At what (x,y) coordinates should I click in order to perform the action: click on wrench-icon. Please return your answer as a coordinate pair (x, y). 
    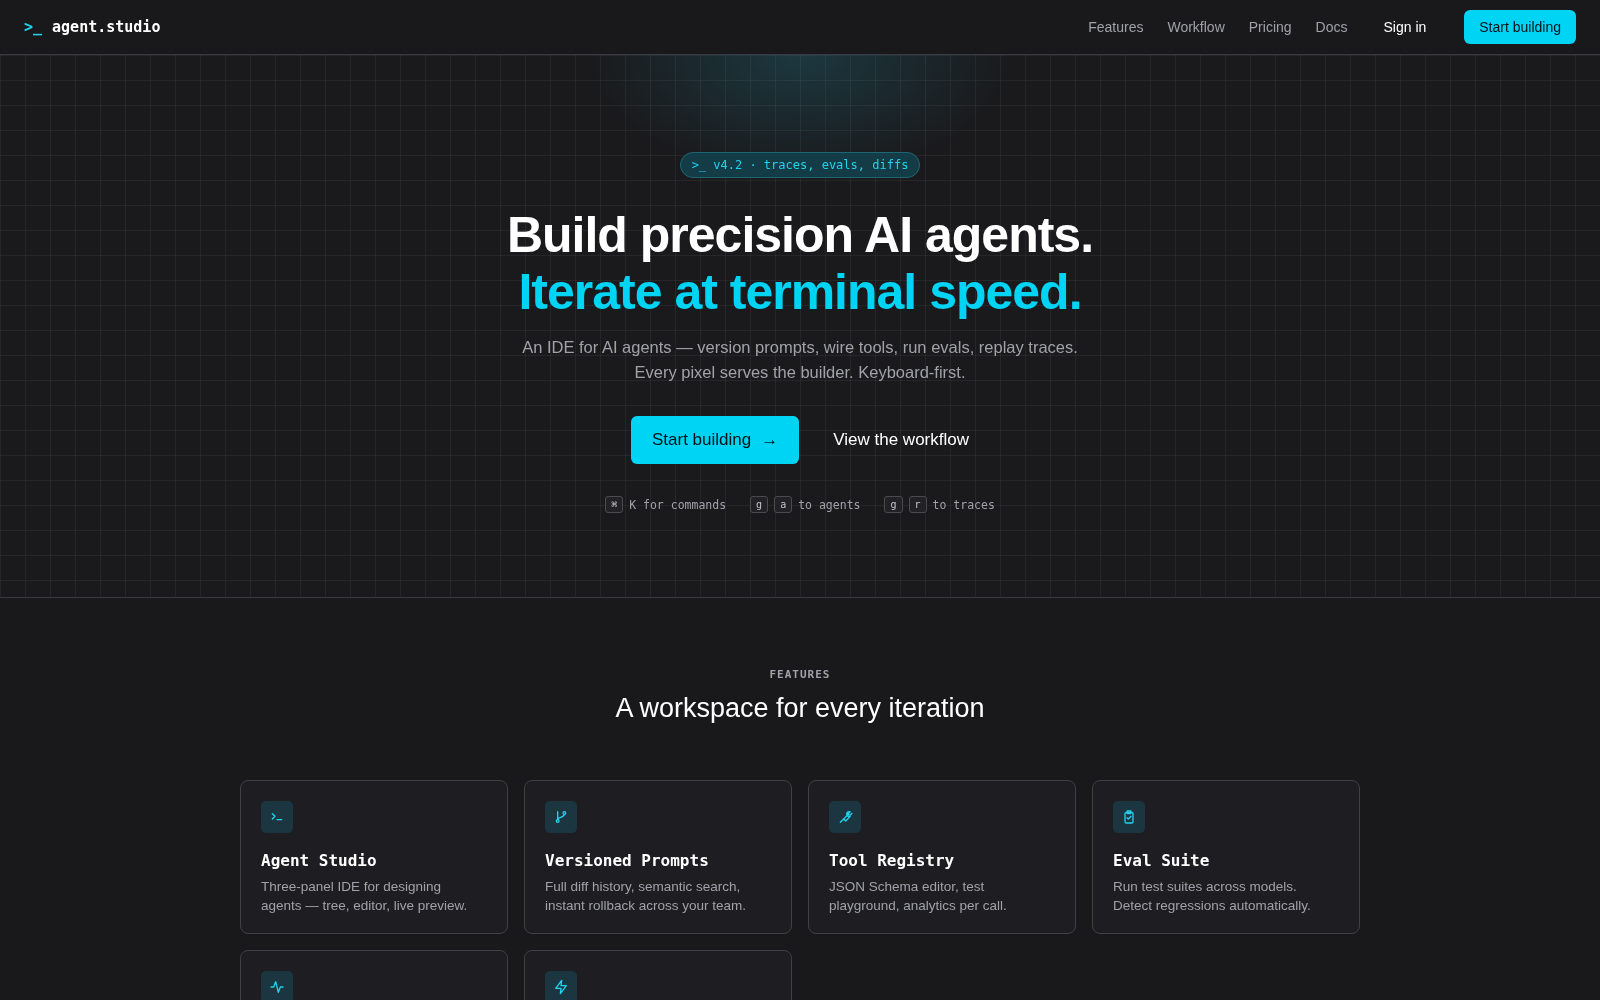
    Looking at the image, I should click on (845, 817).